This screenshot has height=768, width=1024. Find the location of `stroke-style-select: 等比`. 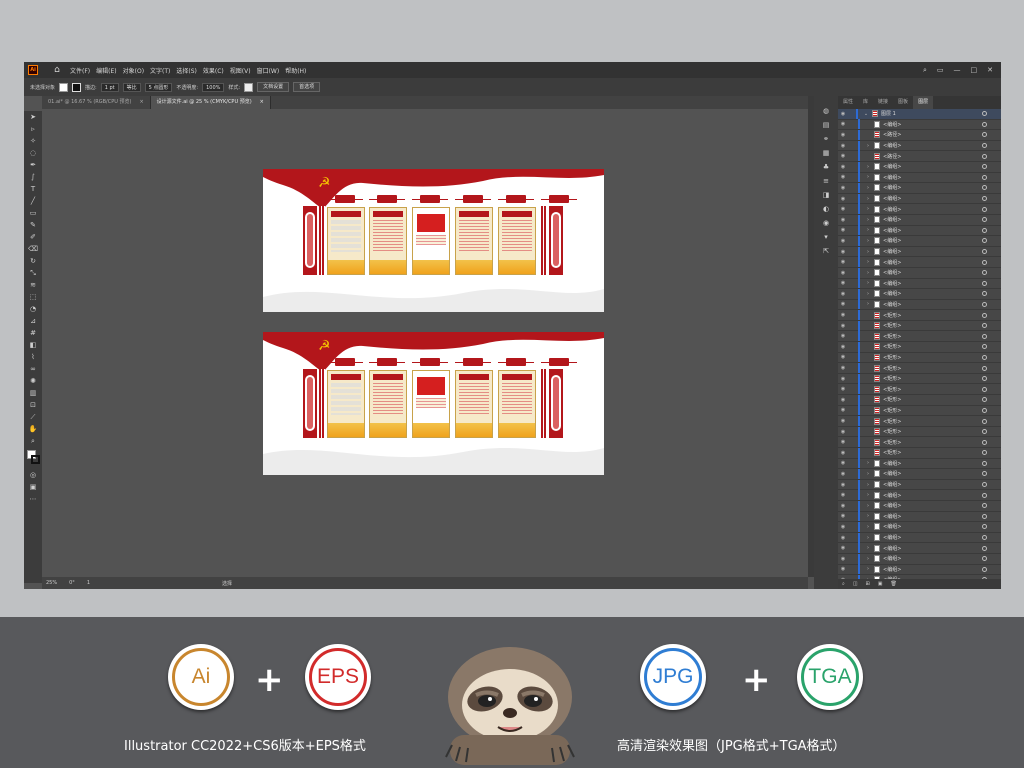

stroke-style-select: 等比 is located at coordinates (131, 87).